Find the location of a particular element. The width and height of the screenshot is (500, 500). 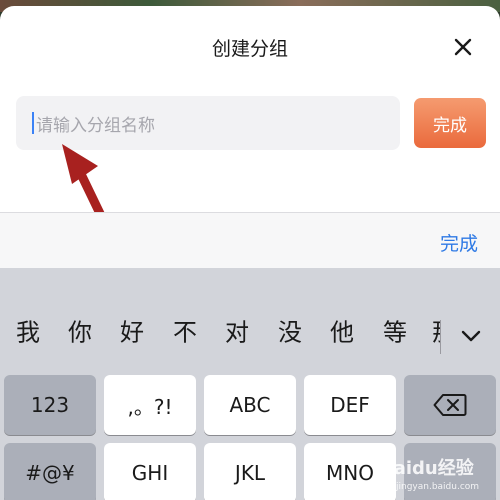

close-icon is located at coordinates (463, 47).